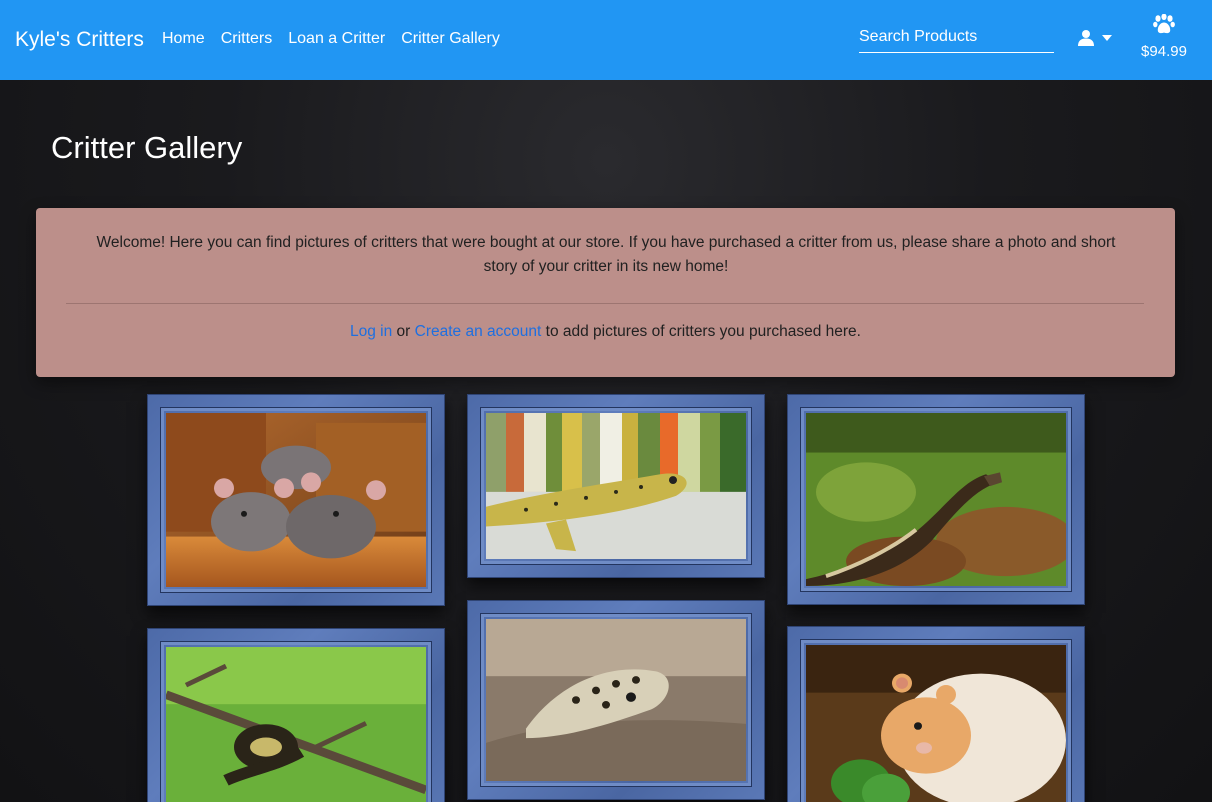  Describe the element at coordinates (371, 331) in the screenshot. I see `login-link: Log in` at that location.